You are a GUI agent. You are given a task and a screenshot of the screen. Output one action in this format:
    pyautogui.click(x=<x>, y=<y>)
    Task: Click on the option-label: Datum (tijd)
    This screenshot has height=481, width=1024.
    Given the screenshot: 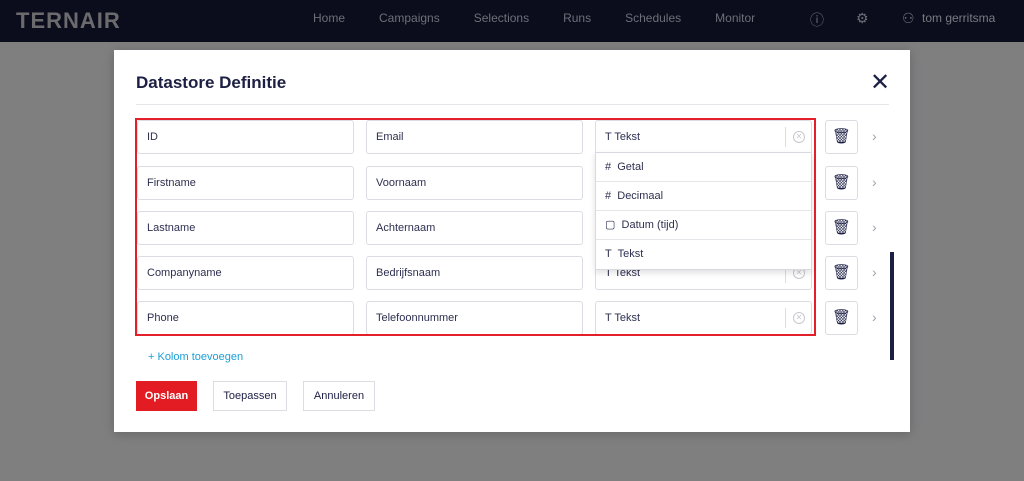 What is the action you would take?
    pyautogui.click(x=650, y=225)
    